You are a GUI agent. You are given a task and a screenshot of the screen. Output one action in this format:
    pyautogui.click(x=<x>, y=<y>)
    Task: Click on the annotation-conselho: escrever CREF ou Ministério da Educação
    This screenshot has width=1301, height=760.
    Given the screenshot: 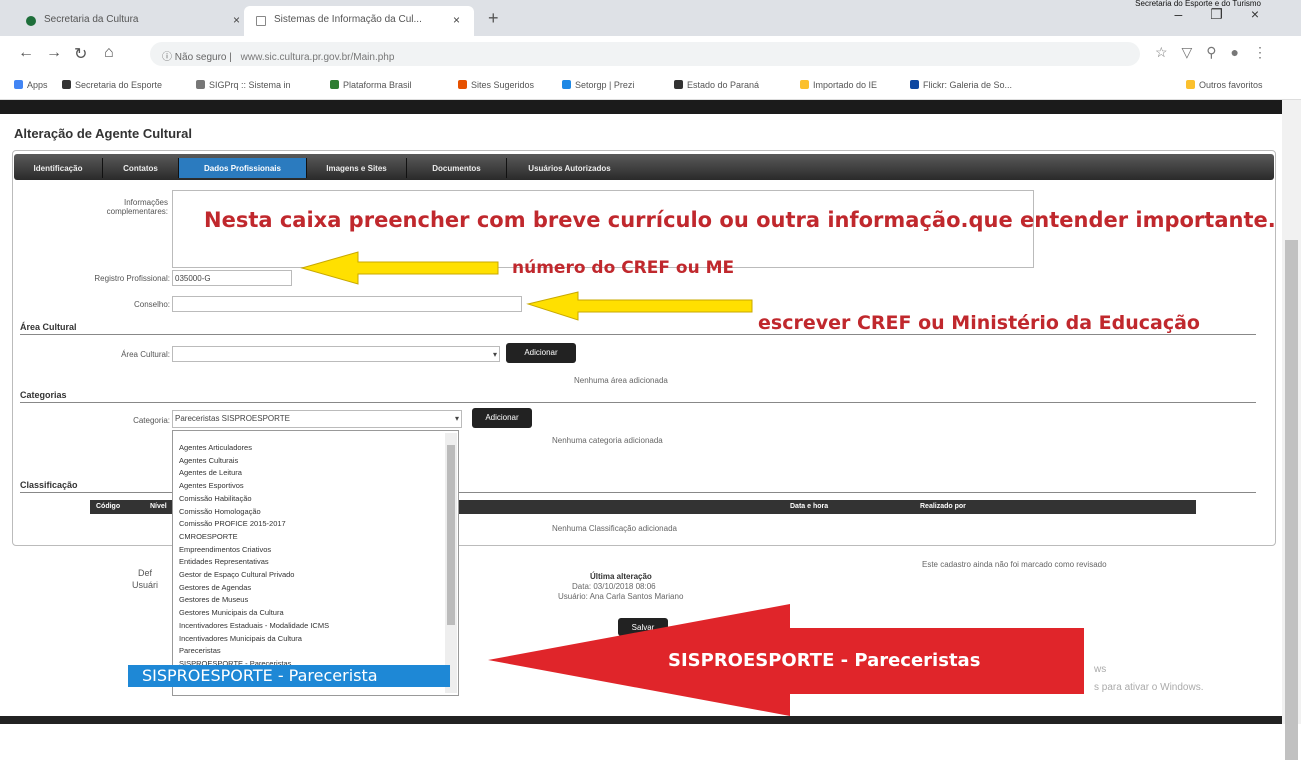 What is the action you would take?
    pyautogui.click(x=979, y=323)
    